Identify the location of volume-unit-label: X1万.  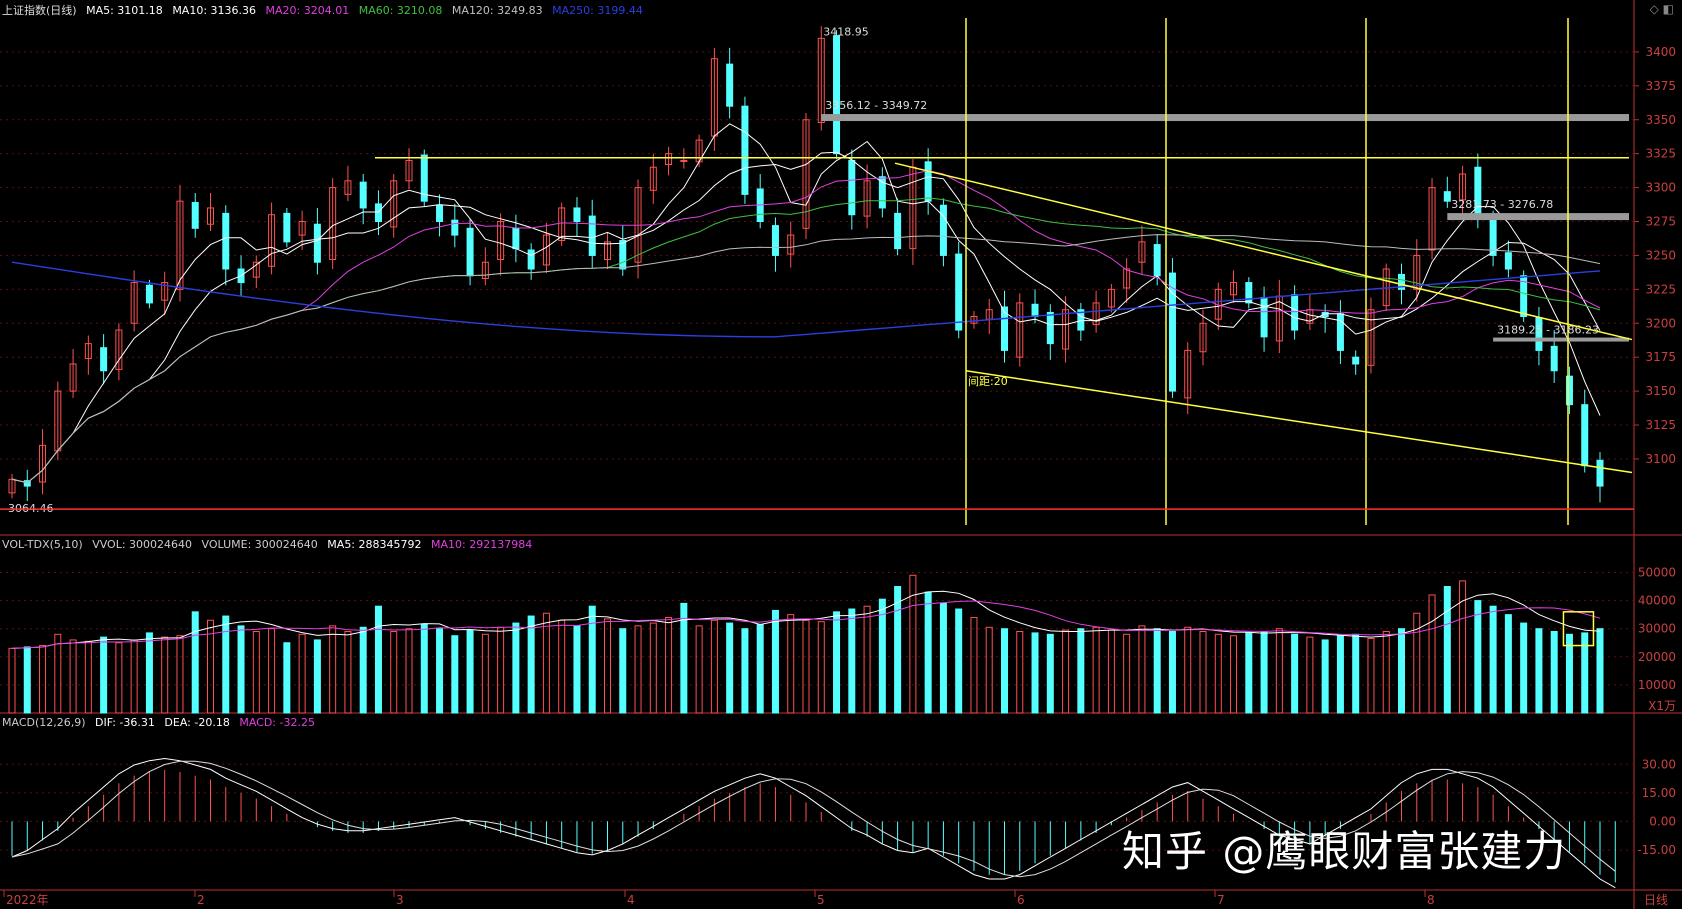
(1662, 706).